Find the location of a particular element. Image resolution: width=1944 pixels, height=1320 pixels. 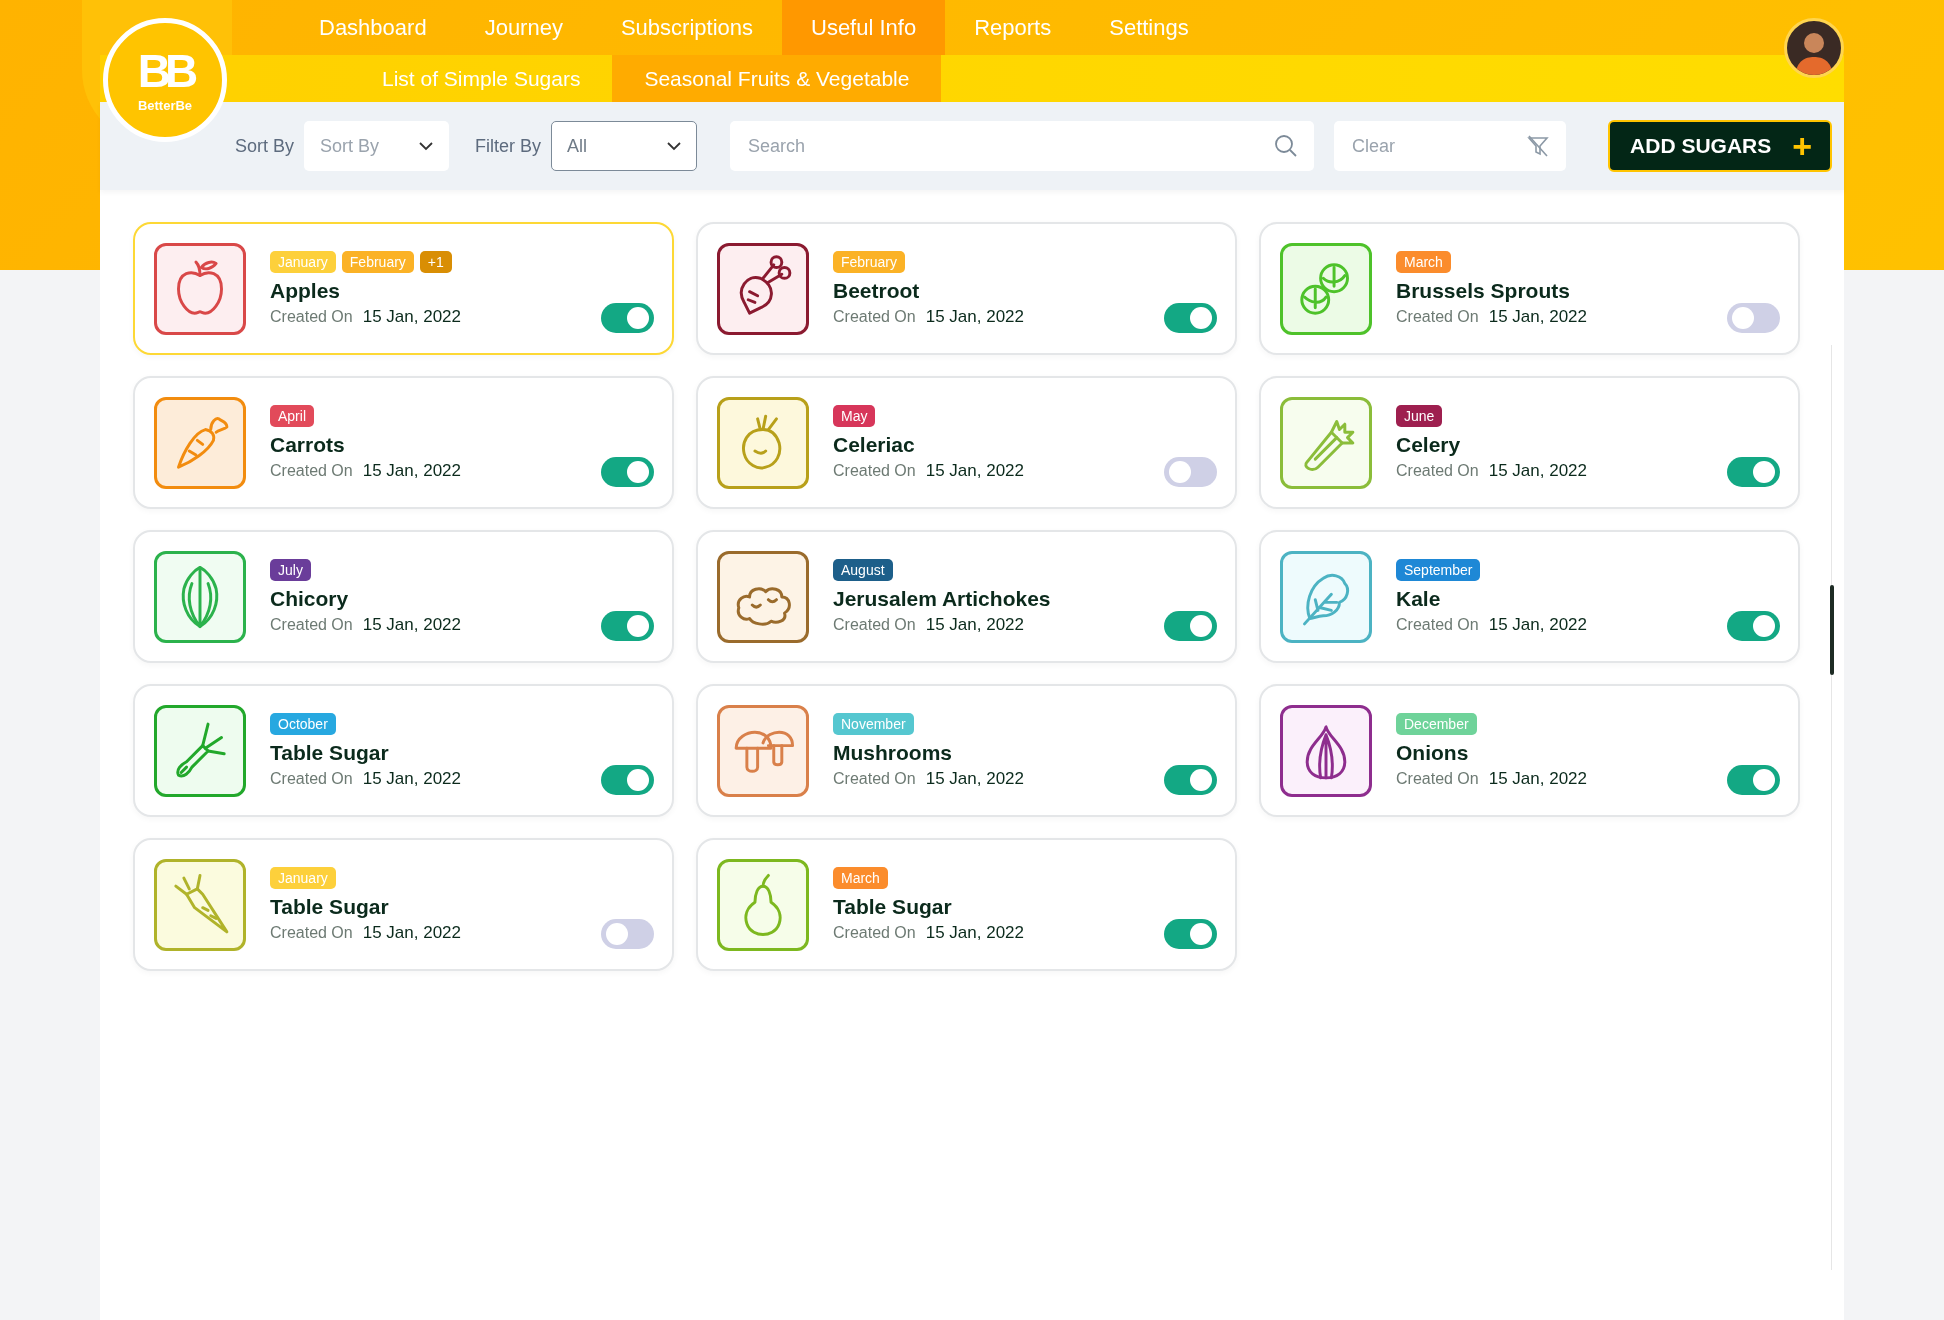

logo-mark: BB is located at coordinates (165, 70).